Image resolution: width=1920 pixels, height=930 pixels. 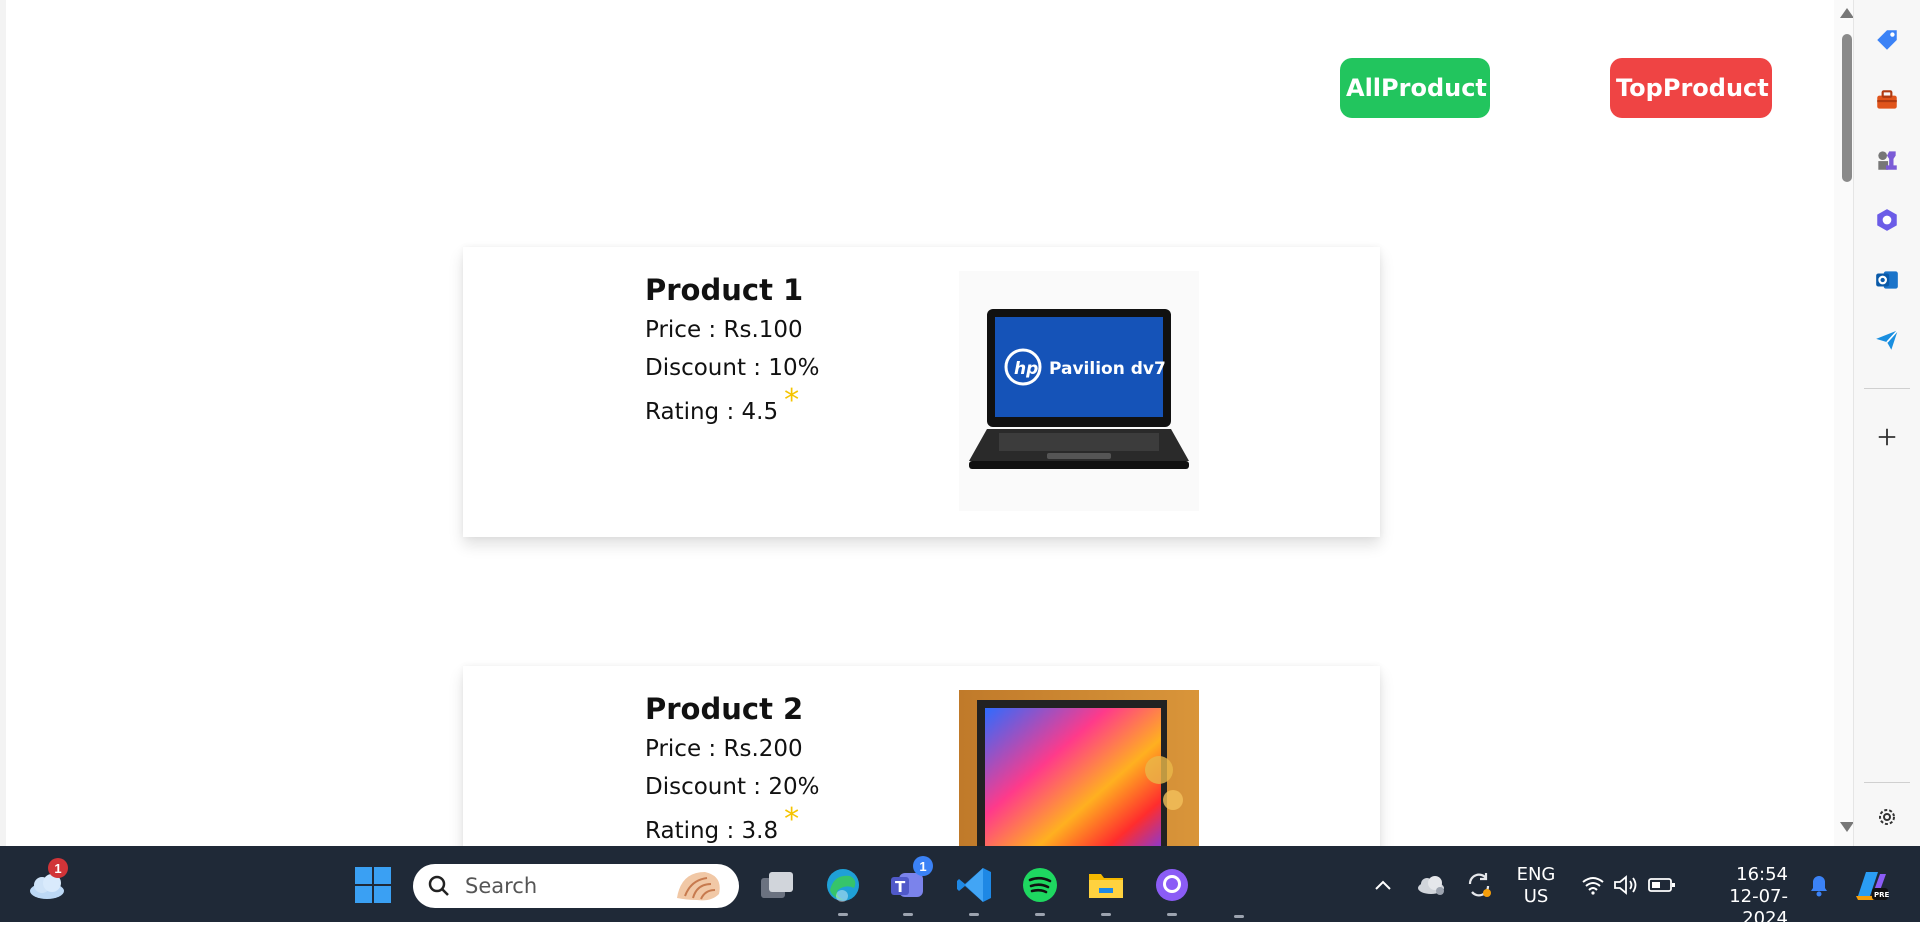 What do you see at coordinates (1843, 423) in the screenshot?
I see `vertical-scrollbar` at bounding box center [1843, 423].